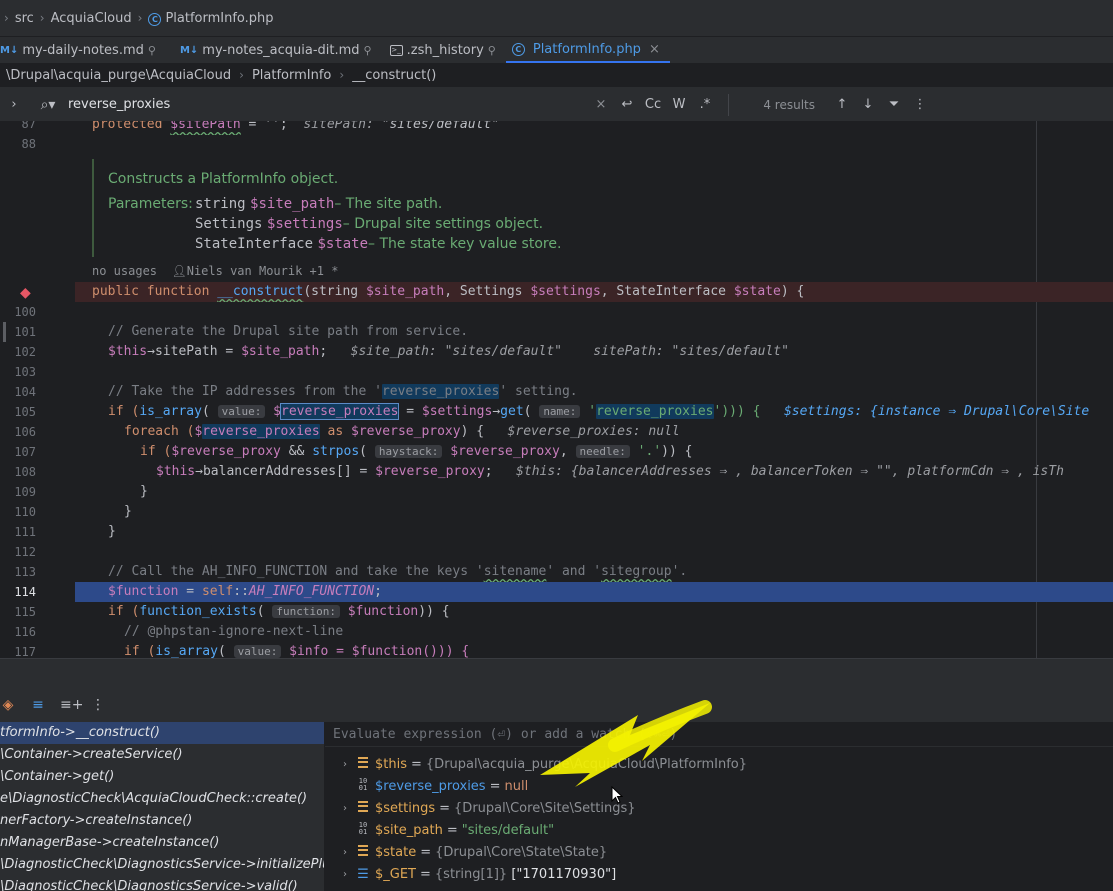 This screenshot has width=1113, height=891. I want to click on variable-row: 10 01 $reverse_proxies = null, so click(432, 787).